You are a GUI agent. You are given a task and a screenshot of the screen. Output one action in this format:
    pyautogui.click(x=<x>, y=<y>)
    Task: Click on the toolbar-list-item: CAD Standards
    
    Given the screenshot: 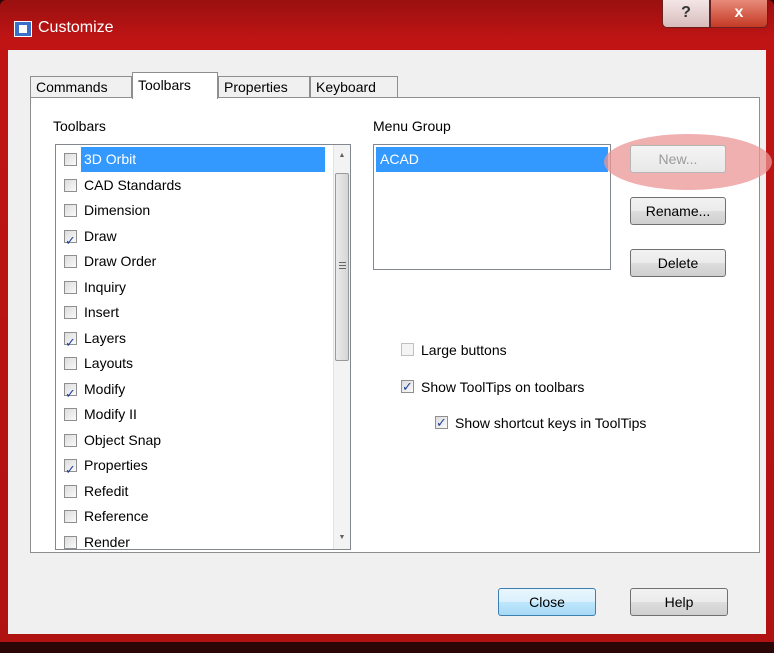 What is the action you would take?
    pyautogui.click(x=194, y=185)
    